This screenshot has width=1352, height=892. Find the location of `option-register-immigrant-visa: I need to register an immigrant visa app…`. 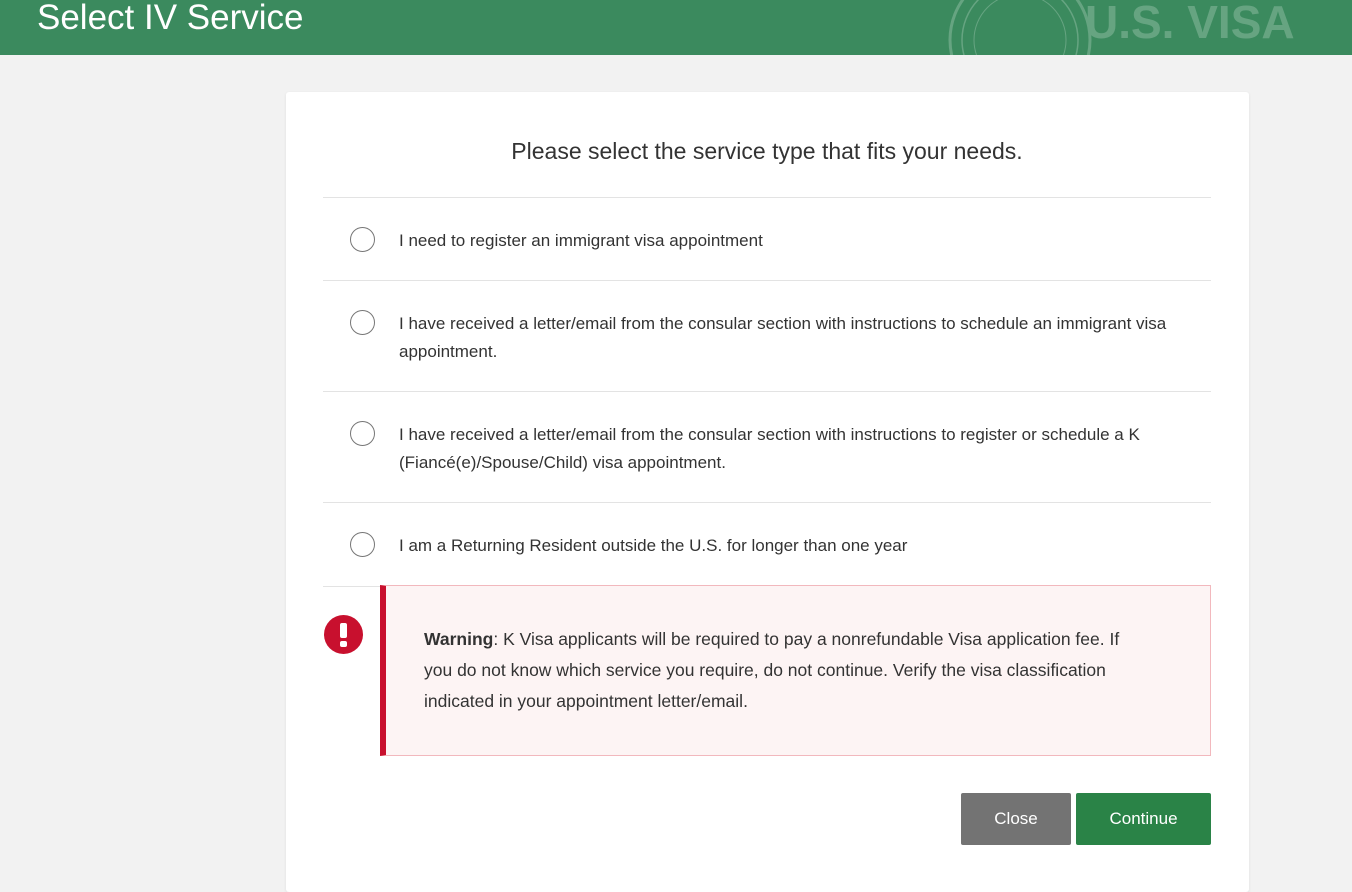

option-register-immigrant-visa: I need to register an immigrant visa app… is located at coordinates (767, 239).